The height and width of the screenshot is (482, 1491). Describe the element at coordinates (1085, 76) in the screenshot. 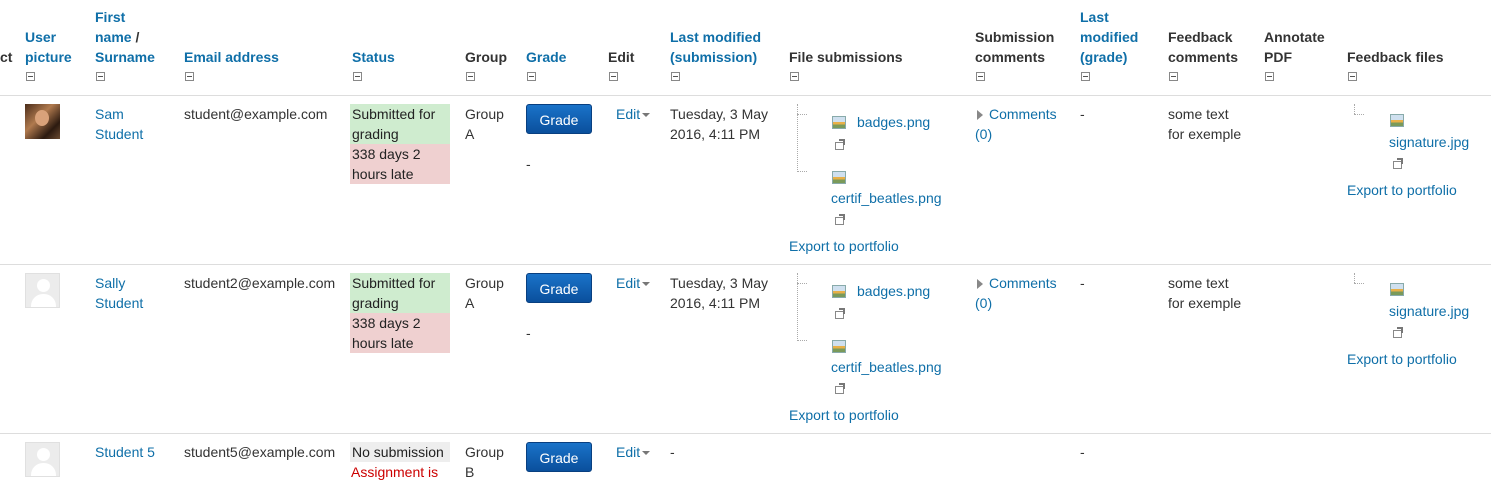

I see `collapse-last-modified-grade-icon` at that location.